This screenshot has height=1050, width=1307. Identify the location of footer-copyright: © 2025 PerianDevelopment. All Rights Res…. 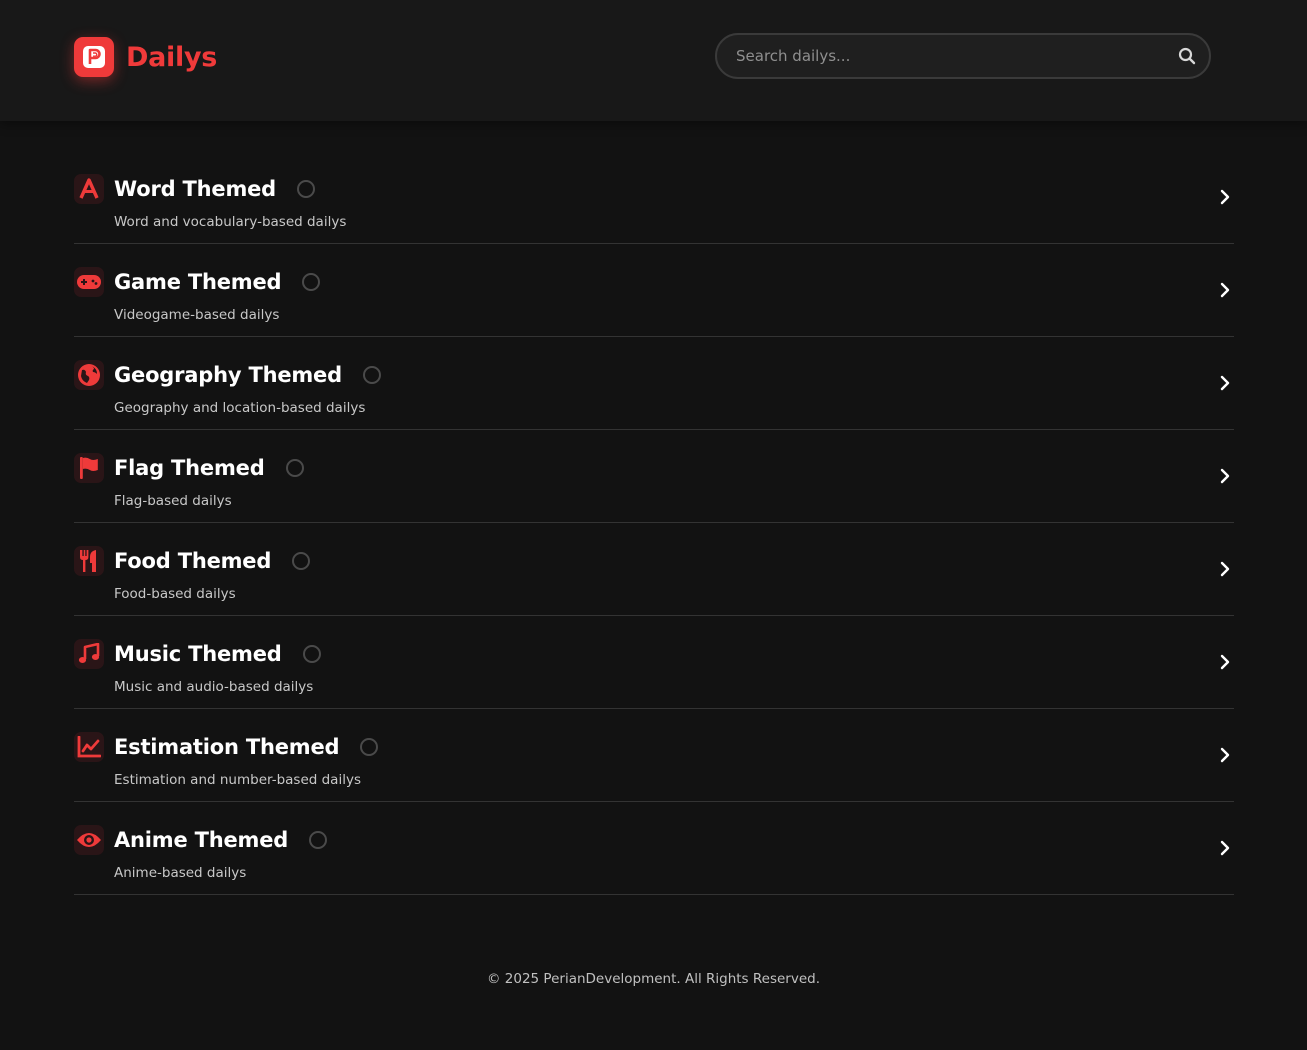
(653, 979).